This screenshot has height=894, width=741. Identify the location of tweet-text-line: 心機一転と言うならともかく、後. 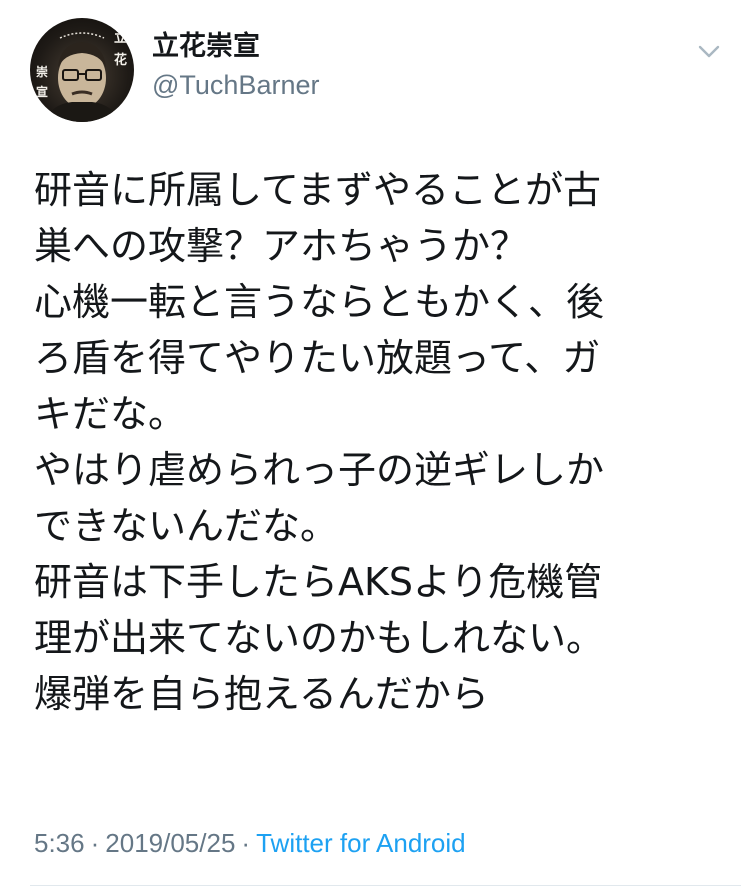
(319, 302).